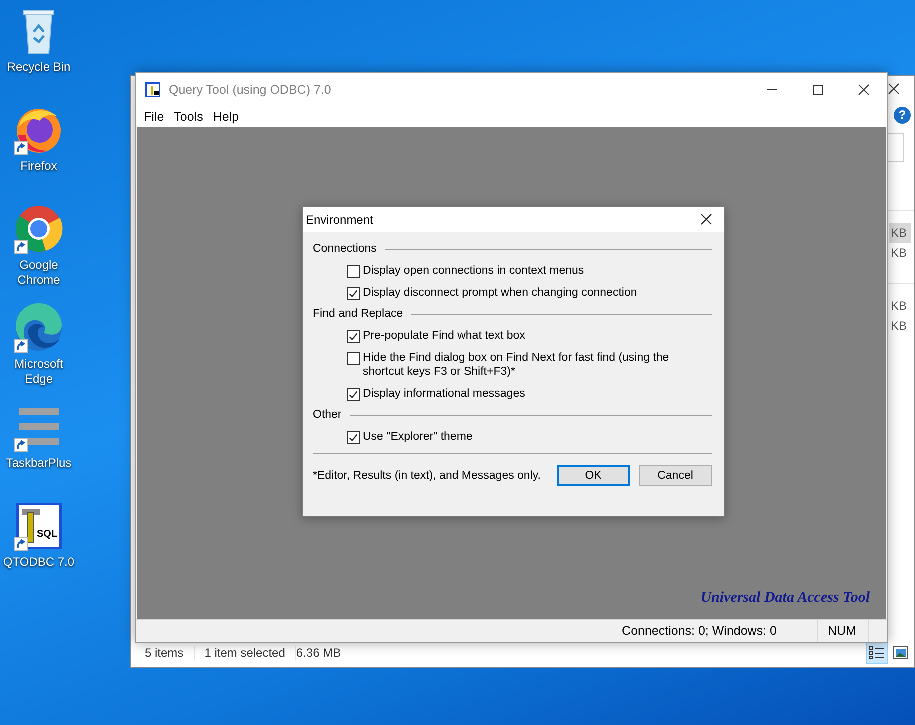 This screenshot has width=915, height=725. Describe the element at coordinates (319, 653) in the screenshot. I see `selection-size: 6.36 MB` at that location.